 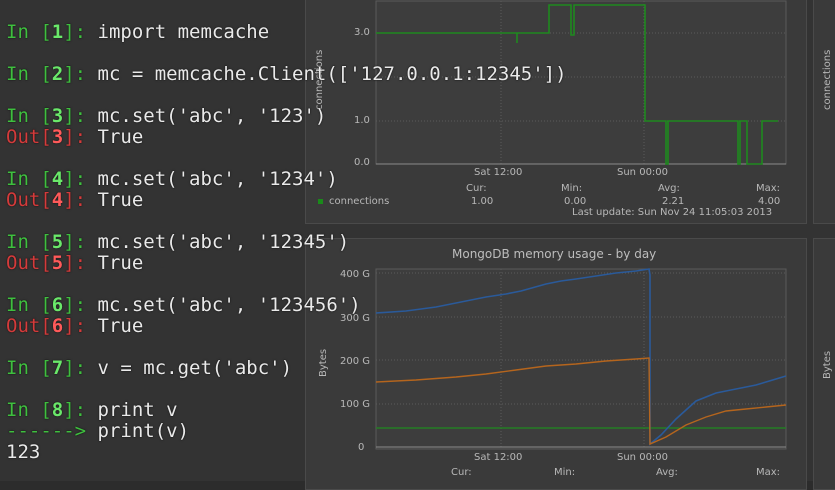 I want to click on input-code: mc.set('abc', '123456'), so click(x=229, y=305).